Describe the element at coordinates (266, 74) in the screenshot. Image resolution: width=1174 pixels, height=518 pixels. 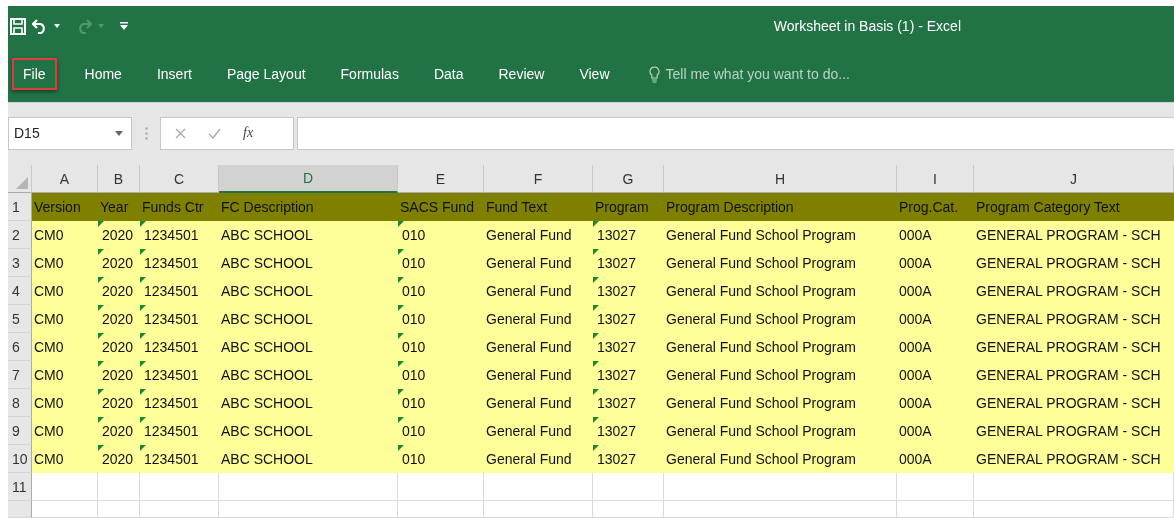
I see `ribbon-tab: Page Layout` at that location.